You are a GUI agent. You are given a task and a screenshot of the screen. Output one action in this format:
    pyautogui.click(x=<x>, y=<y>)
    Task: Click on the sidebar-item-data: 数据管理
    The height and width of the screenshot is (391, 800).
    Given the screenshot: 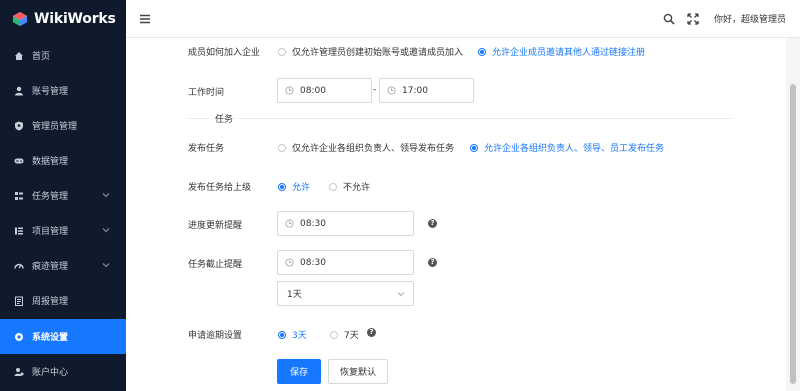 What is the action you would take?
    pyautogui.click(x=63, y=160)
    